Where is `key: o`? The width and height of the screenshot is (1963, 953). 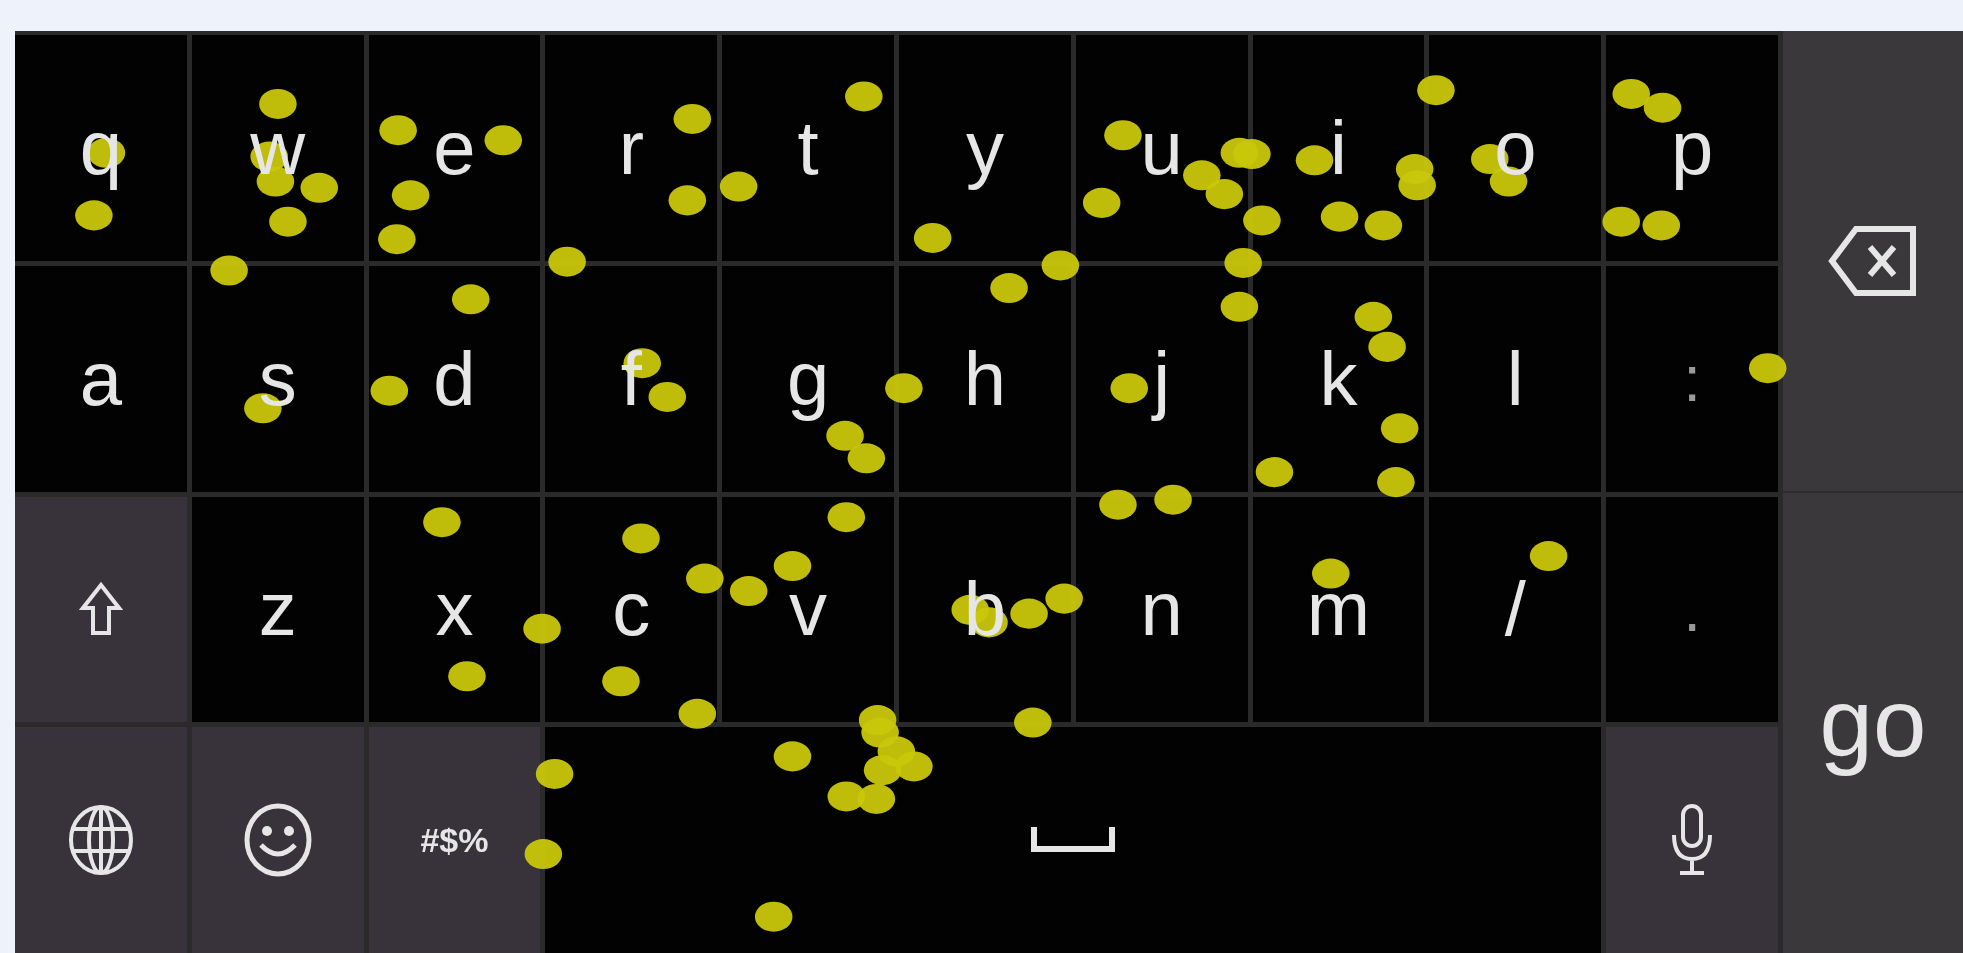 key: o is located at coordinates (1515, 148).